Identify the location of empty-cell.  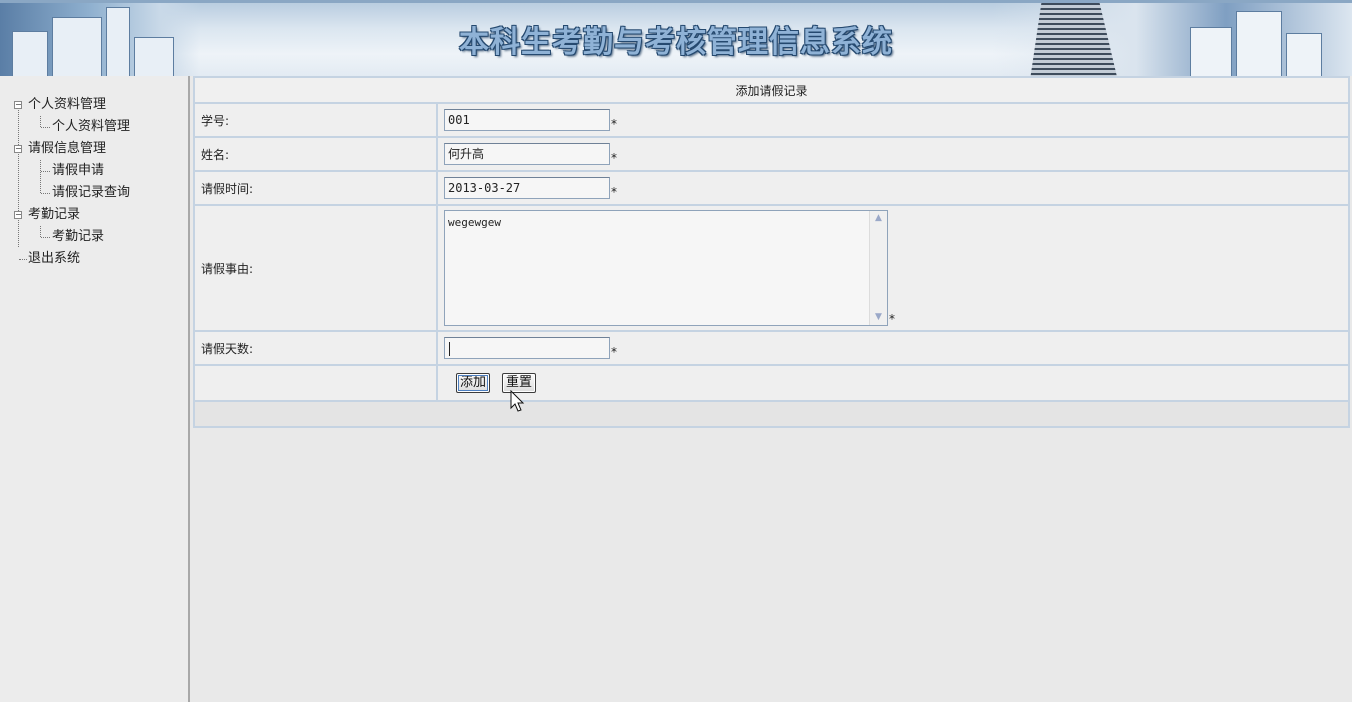
(315, 383).